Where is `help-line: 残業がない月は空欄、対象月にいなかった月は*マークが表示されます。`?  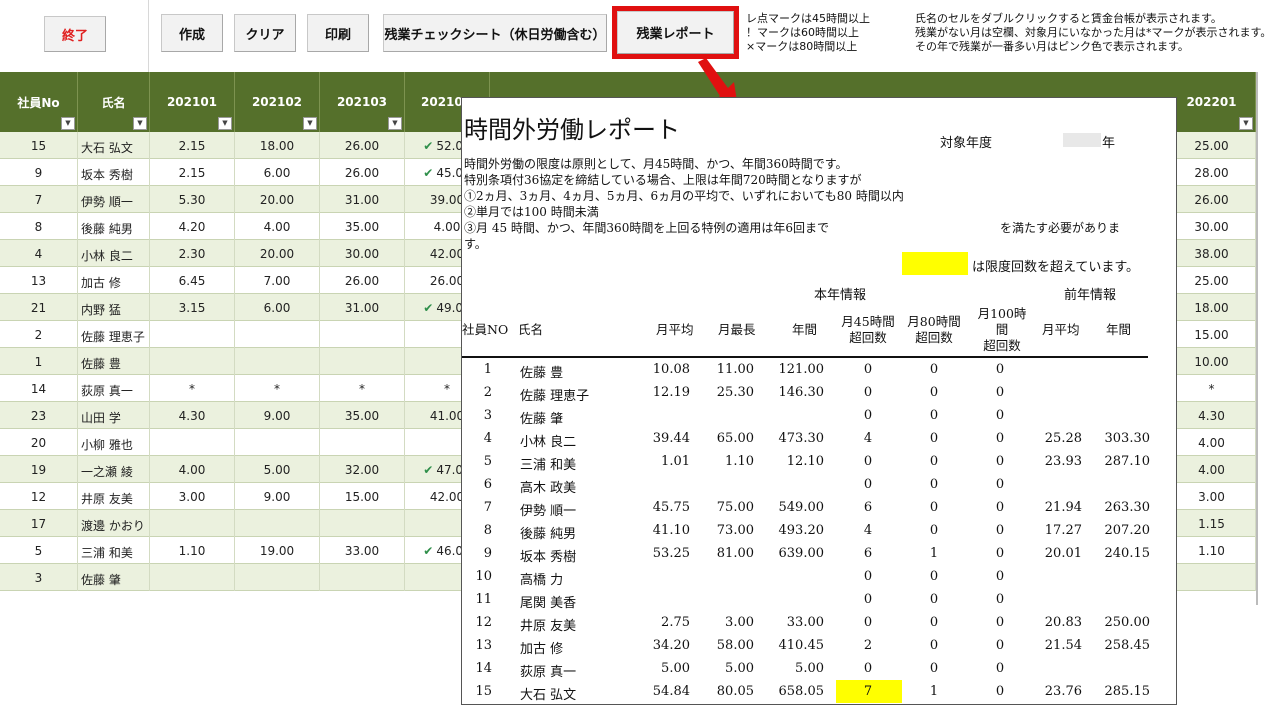 help-line: 残業がない月は空欄、対象月にいなかった月は*マークが表示されます。 is located at coordinates (1093, 32).